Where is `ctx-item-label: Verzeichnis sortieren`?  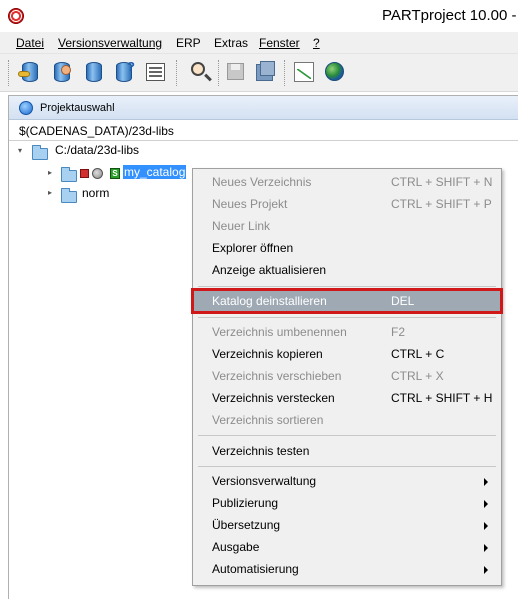
ctx-item-label: Verzeichnis sortieren is located at coordinates (268, 420).